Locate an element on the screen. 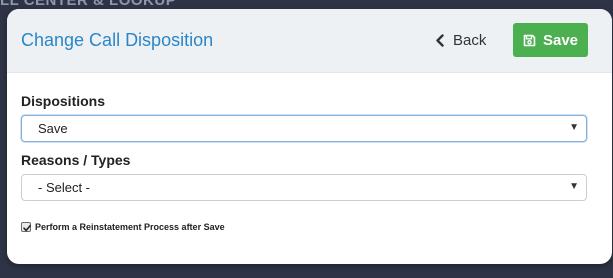  save-button: Save is located at coordinates (550, 40).